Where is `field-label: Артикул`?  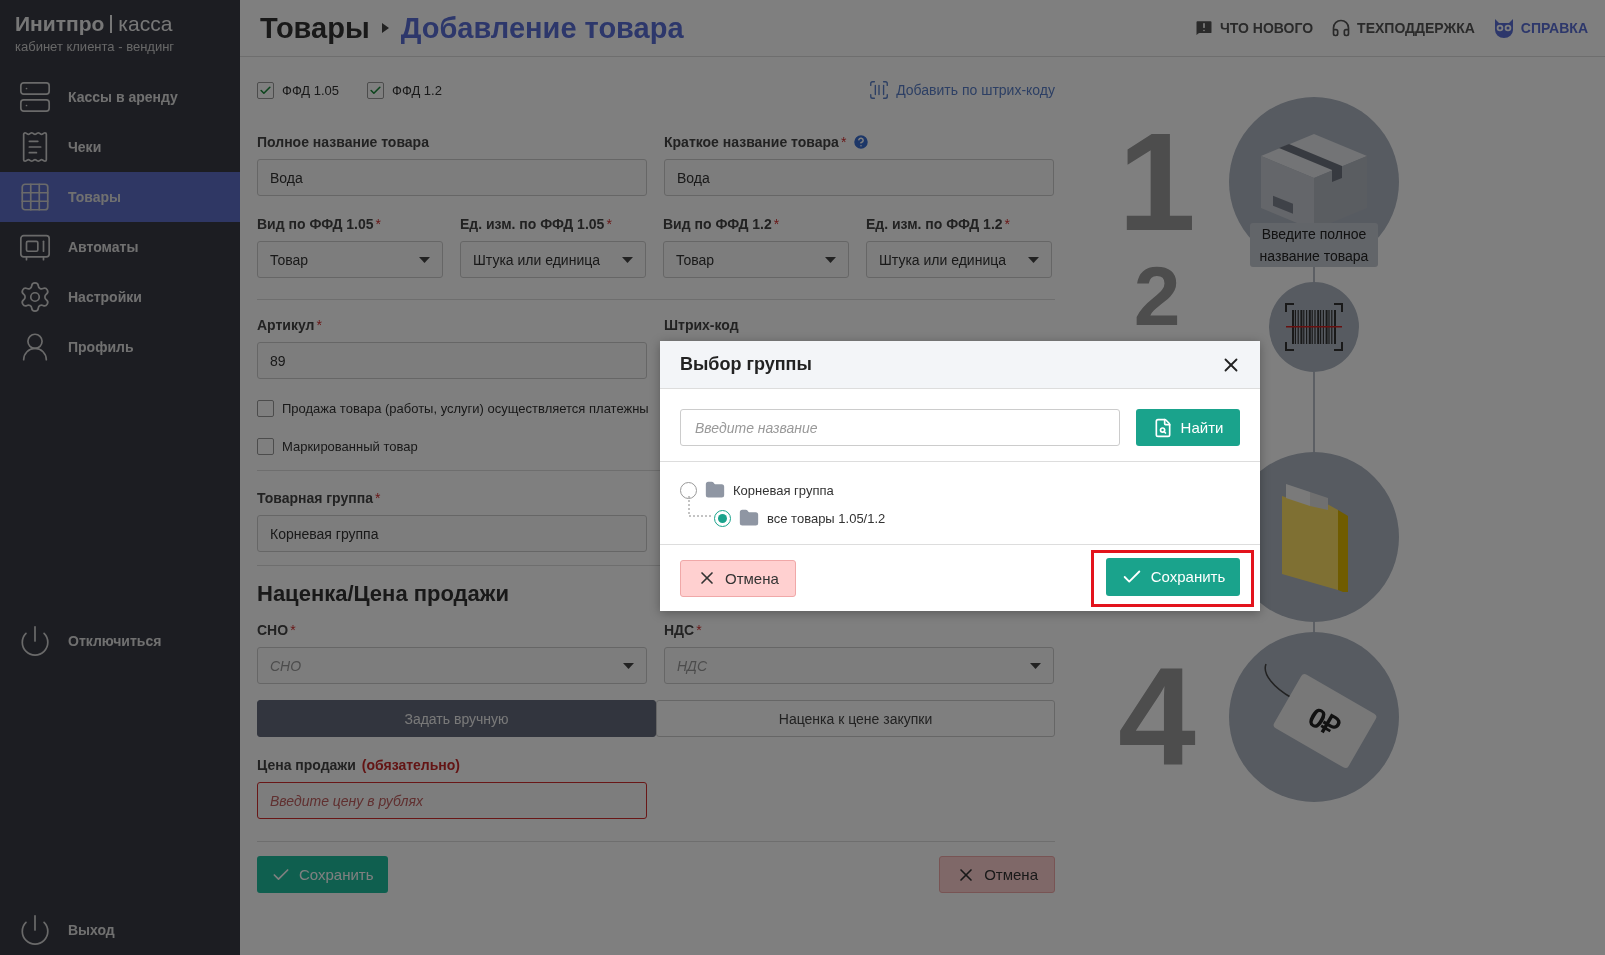
field-label: Артикул is located at coordinates (286, 325).